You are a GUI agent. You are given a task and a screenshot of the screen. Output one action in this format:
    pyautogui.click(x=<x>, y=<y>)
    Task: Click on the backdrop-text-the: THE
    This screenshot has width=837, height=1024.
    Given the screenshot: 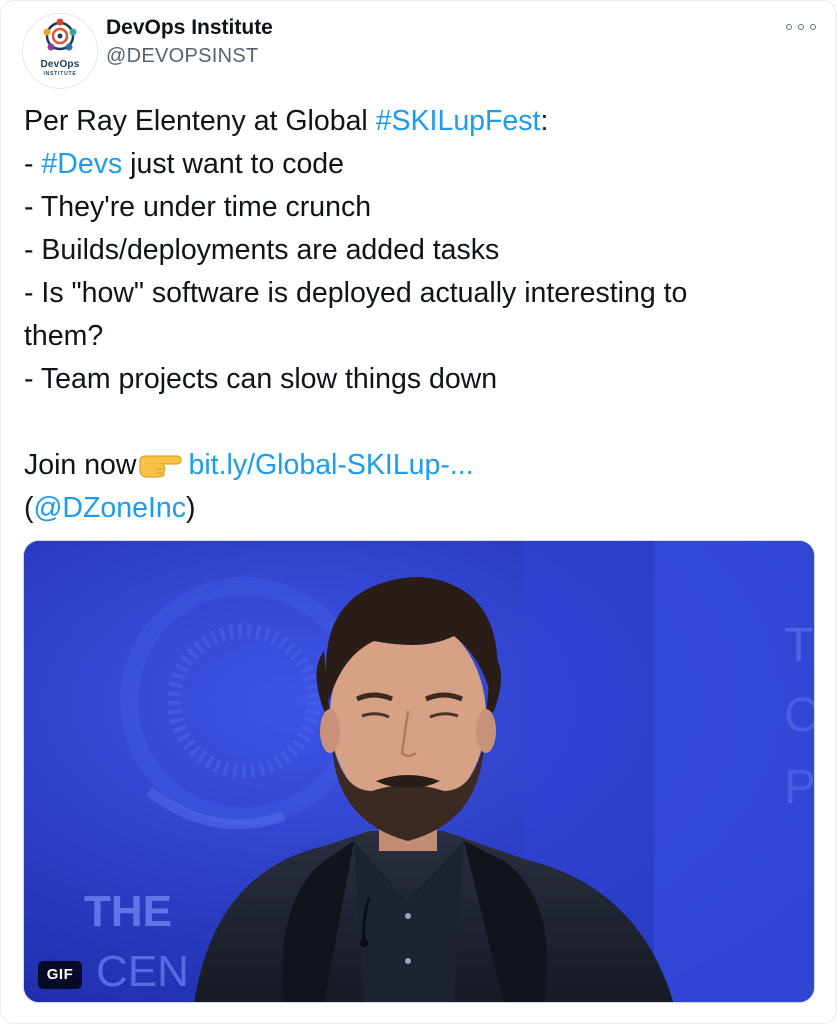 What is the action you would take?
    pyautogui.click(x=128, y=911)
    